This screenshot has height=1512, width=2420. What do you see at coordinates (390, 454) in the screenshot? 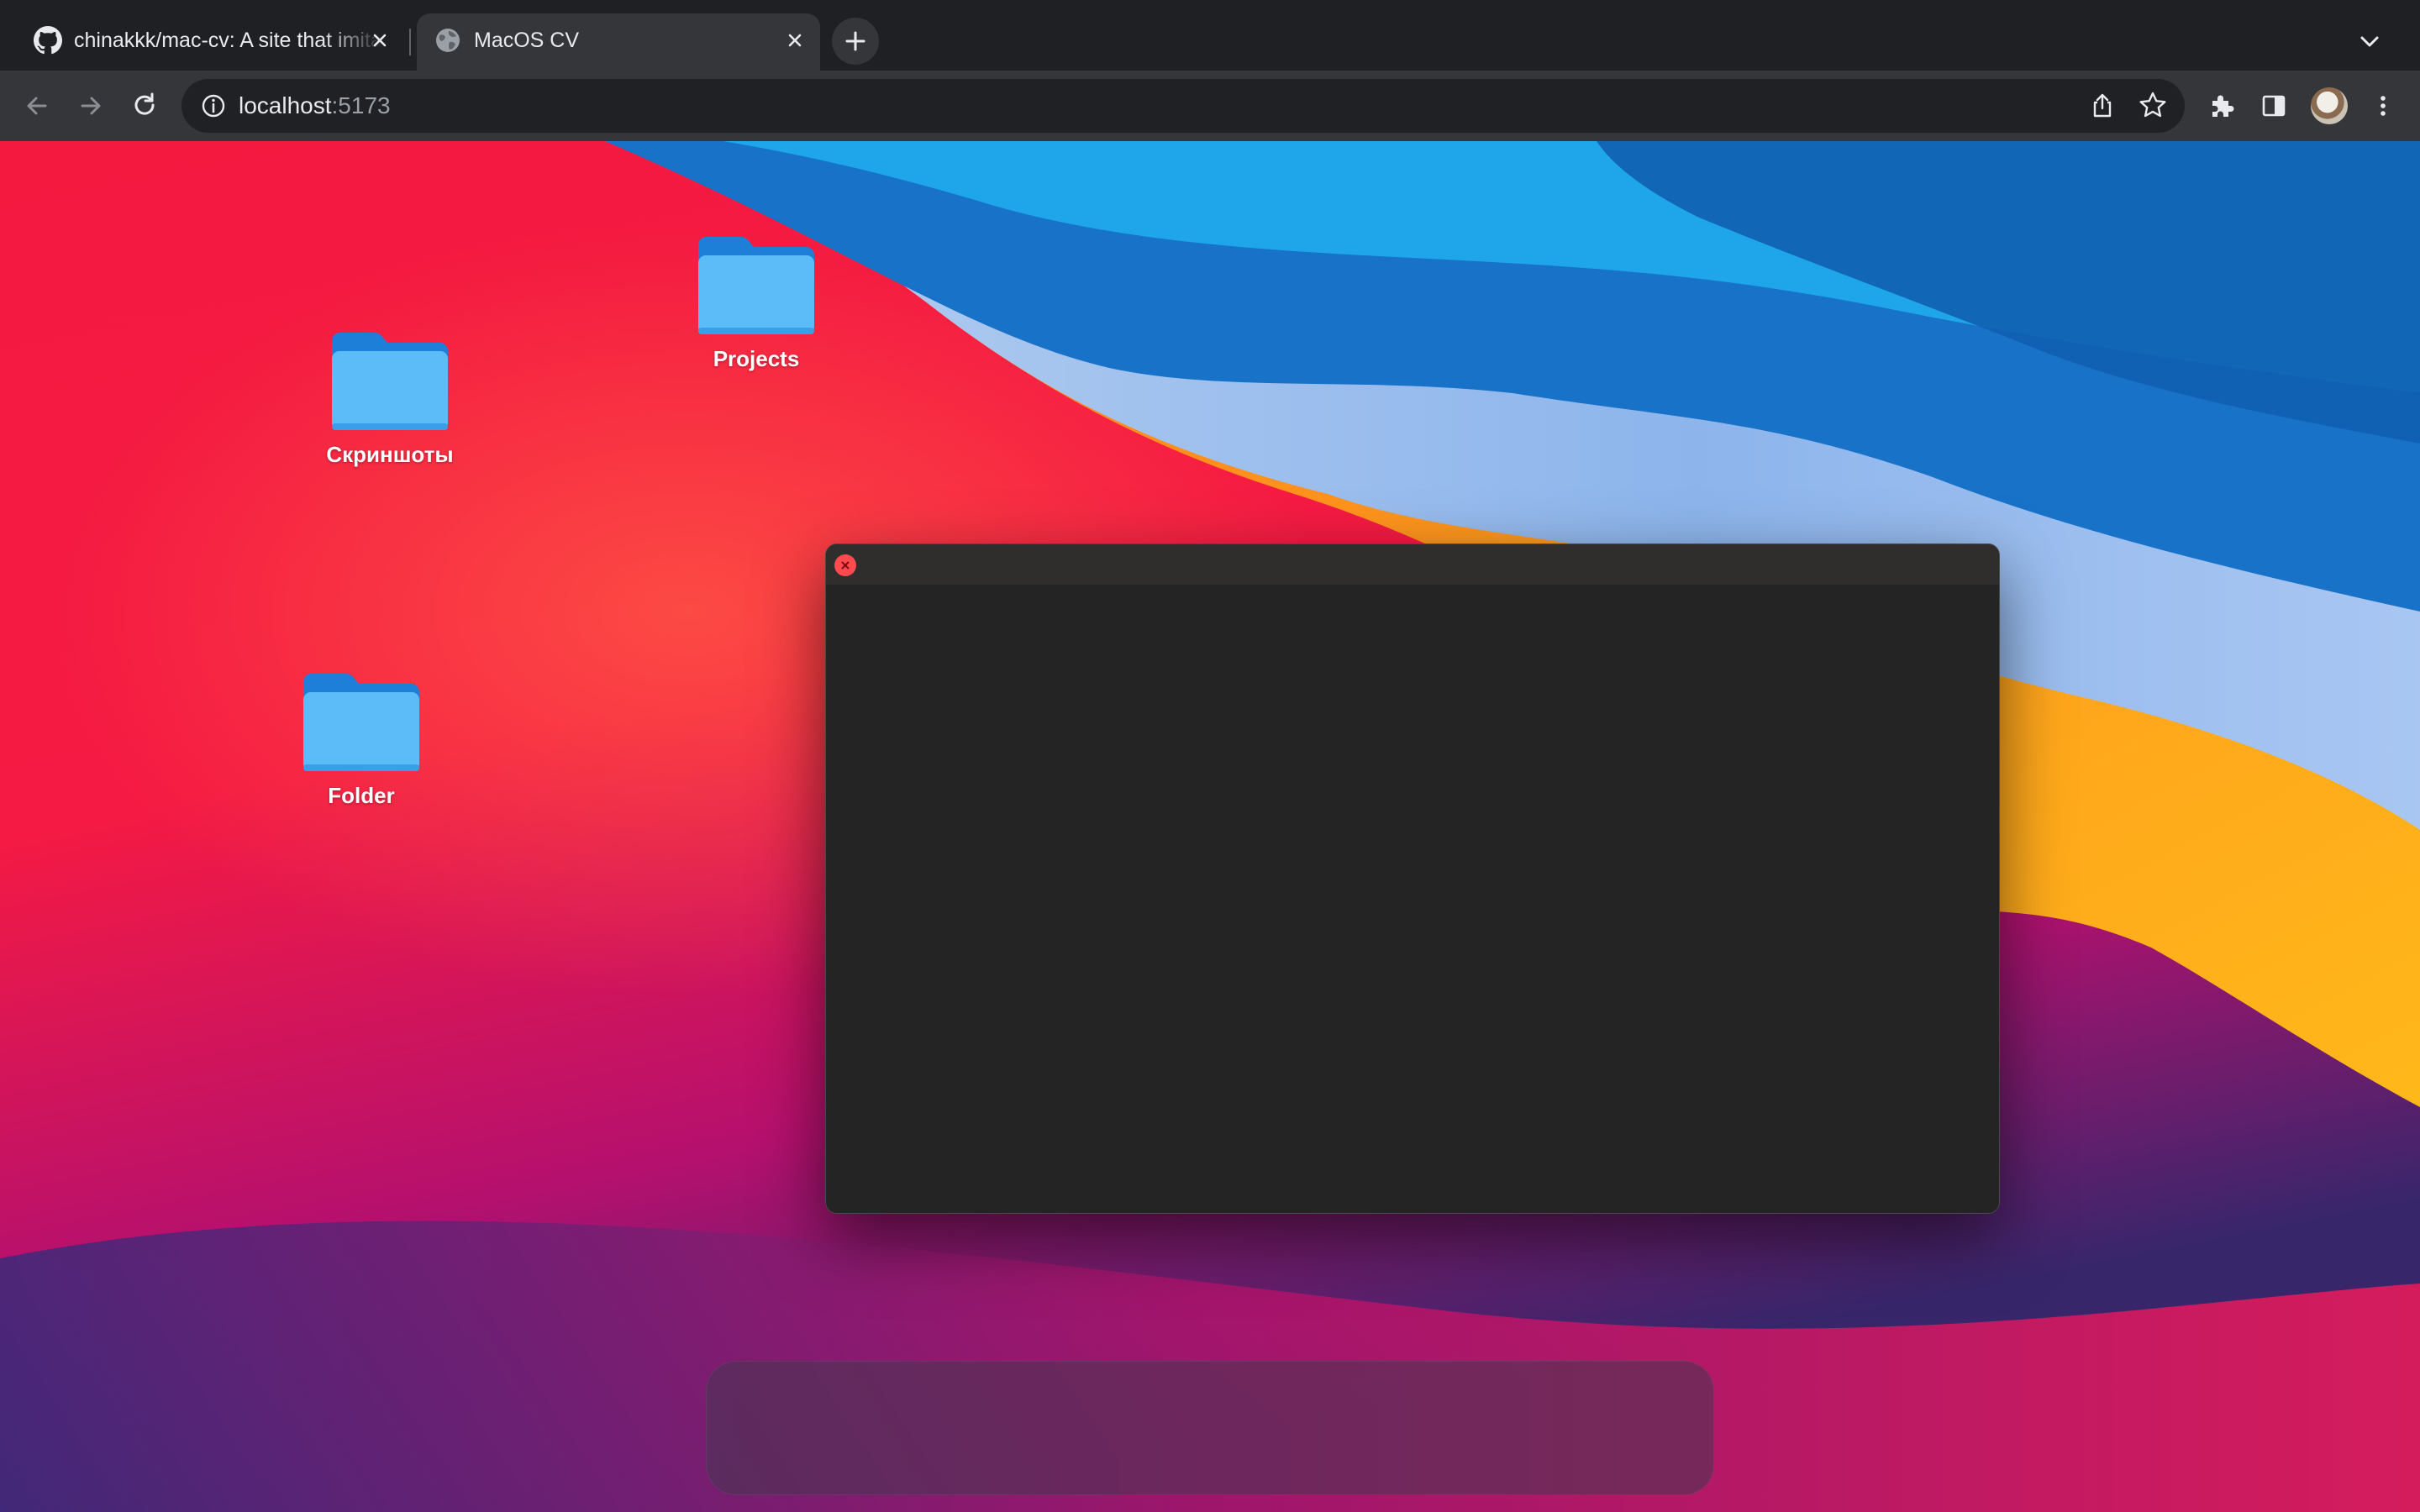
I see `desktop-icon-label: Скриншоты` at bounding box center [390, 454].